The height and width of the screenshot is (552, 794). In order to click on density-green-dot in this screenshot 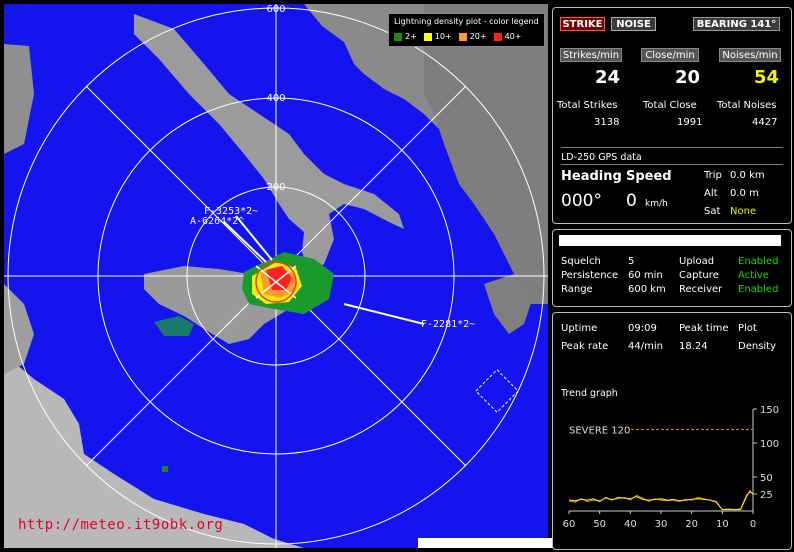, I will do `click(165, 469)`.